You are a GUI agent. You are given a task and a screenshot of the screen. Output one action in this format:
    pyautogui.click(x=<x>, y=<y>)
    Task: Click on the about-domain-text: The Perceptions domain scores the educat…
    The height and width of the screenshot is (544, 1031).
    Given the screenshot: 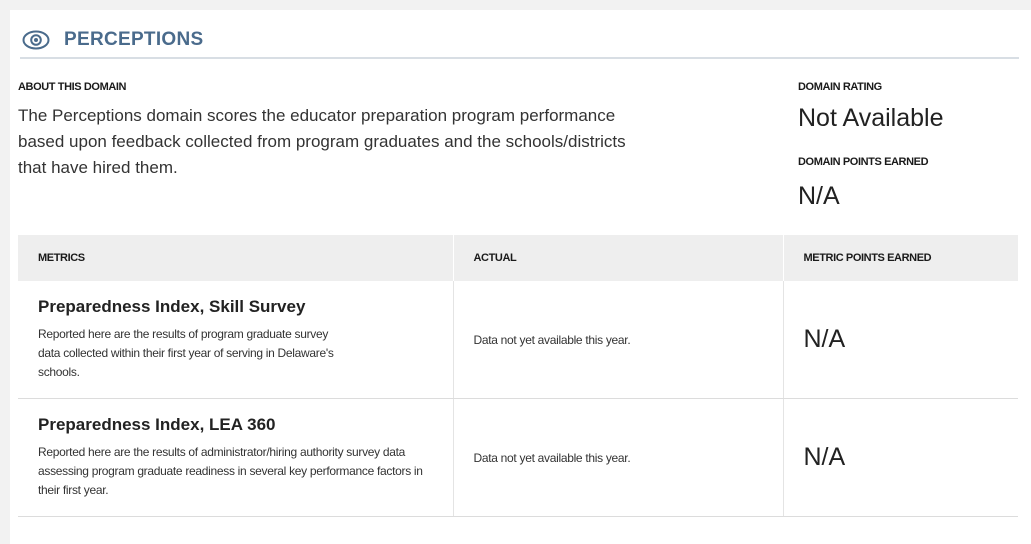 What is the action you would take?
    pyautogui.click(x=322, y=141)
    